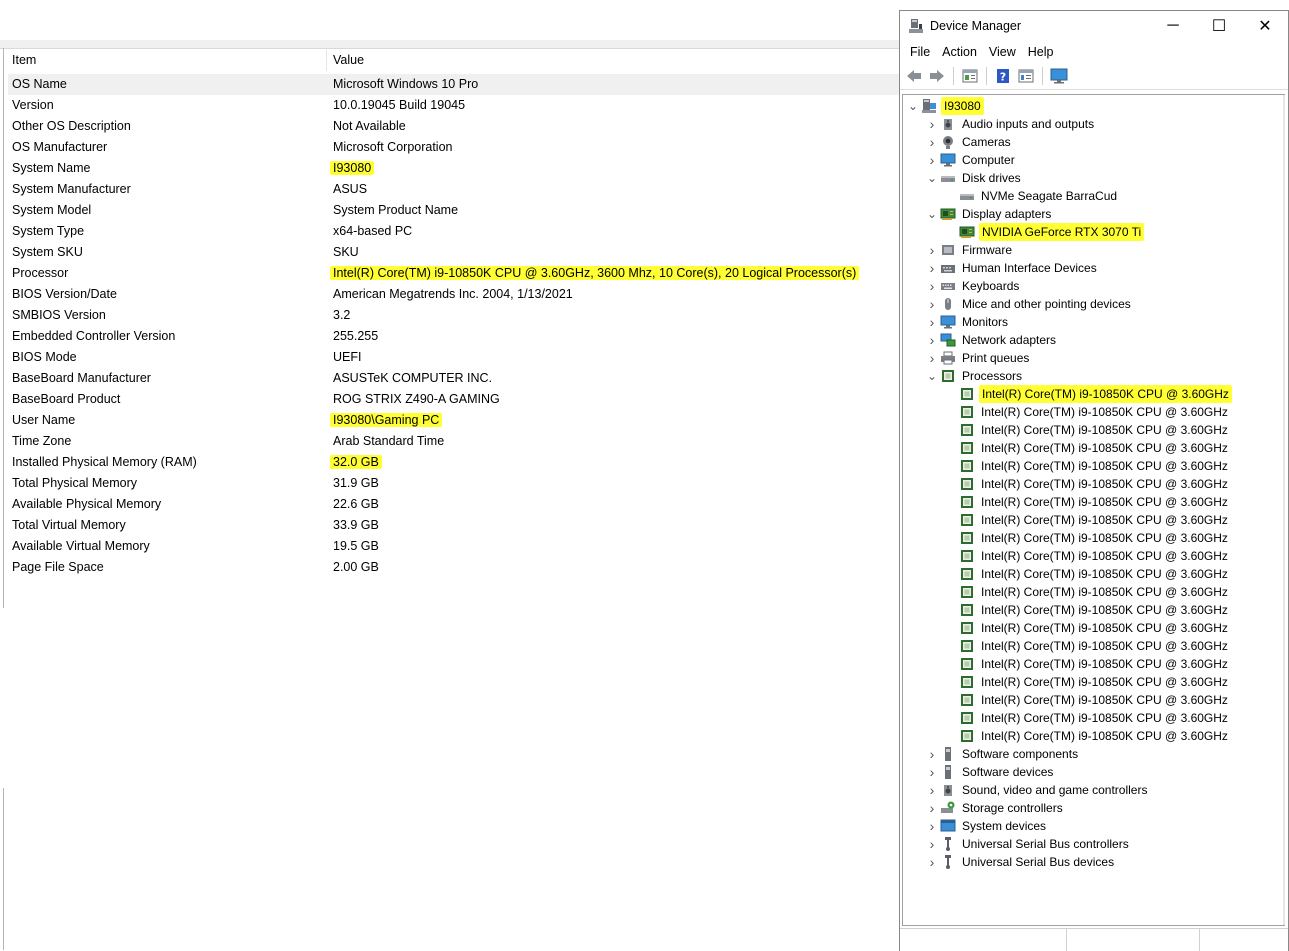  Describe the element at coordinates (454, 168) in the screenshot. I see `table-row: System Name I93080` at that location.